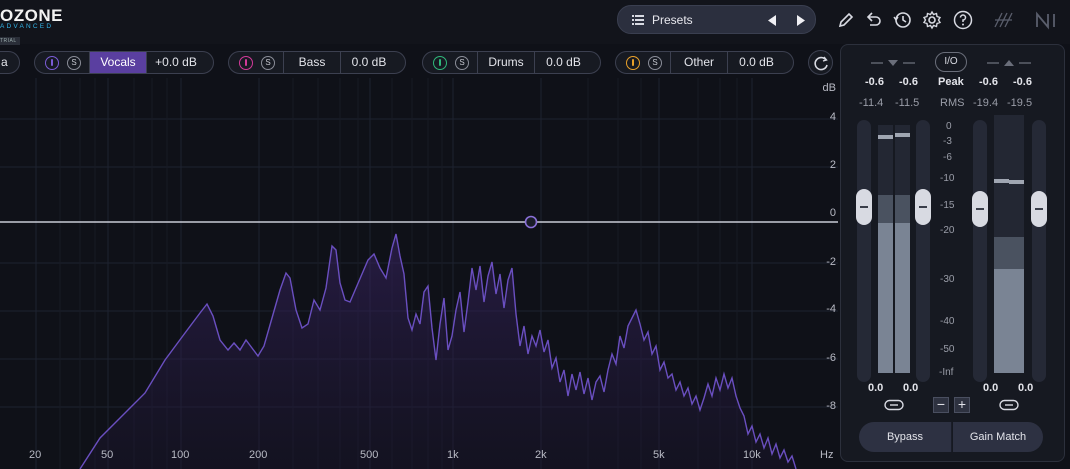 This screenshot has width=1070, height=469. I want to click on gear-icon, so click(932, 20).